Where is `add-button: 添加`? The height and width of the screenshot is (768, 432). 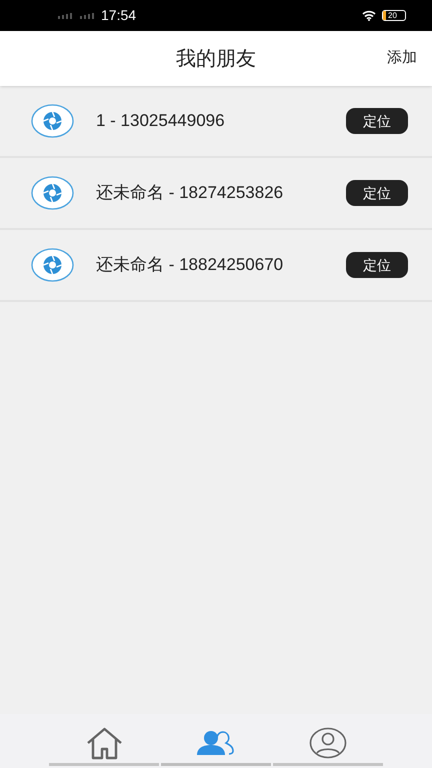 add-button: 添加 is located at coordinates (402, 58).